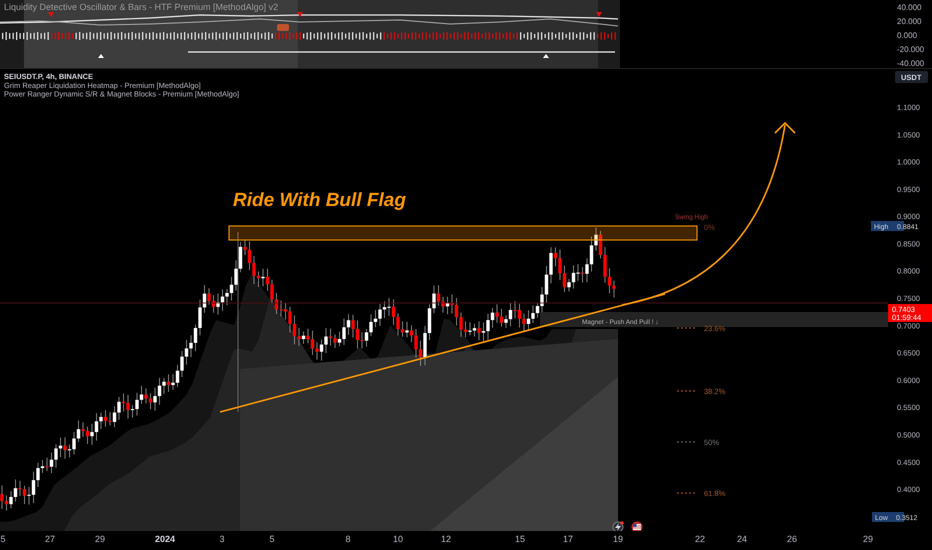  I want to click on annotation-text: Ride With Bull Flag, so click(319, 200).